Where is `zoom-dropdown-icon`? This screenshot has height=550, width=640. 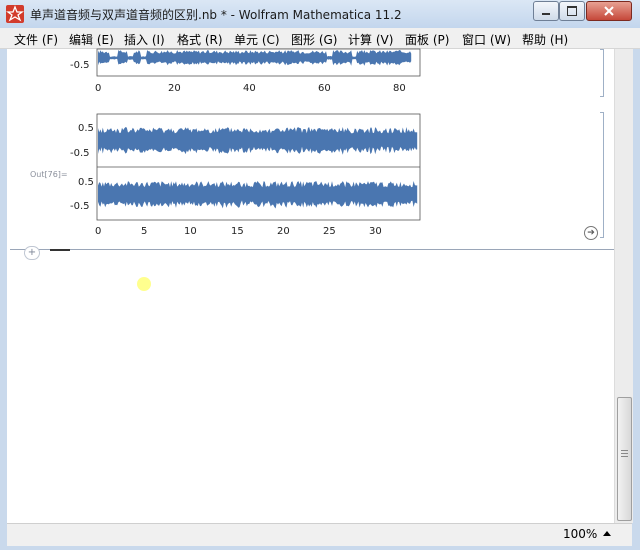
zoom-dropdown-icon is located at coordinates (607, 533).